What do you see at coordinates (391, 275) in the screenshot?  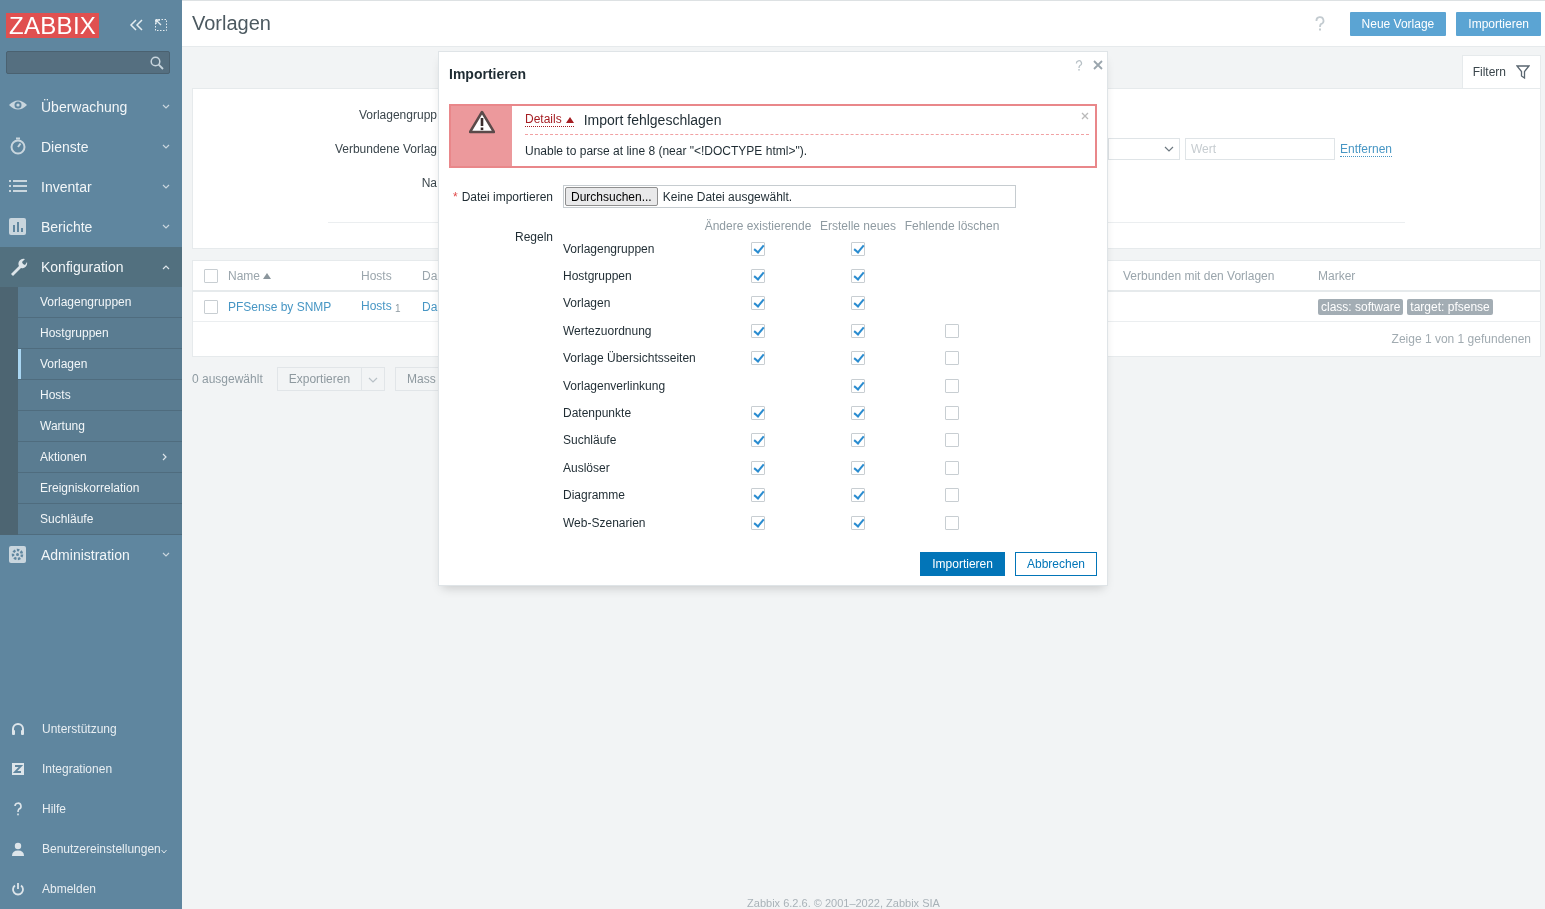 I see `column-header: Hosts` at bounding box center [391, 275].